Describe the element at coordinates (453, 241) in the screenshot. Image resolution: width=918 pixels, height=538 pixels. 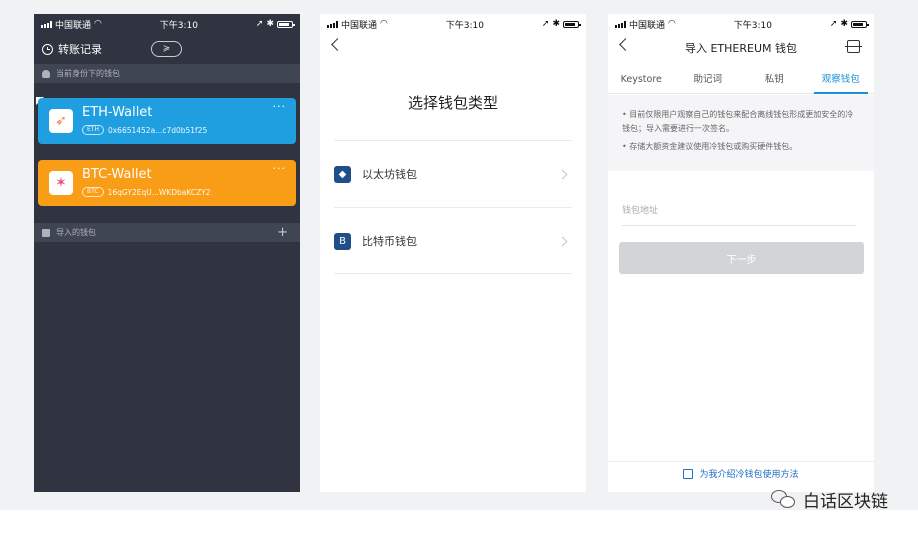
I see `wallet-type-bitcoin: B 比特币钱包` at that location.